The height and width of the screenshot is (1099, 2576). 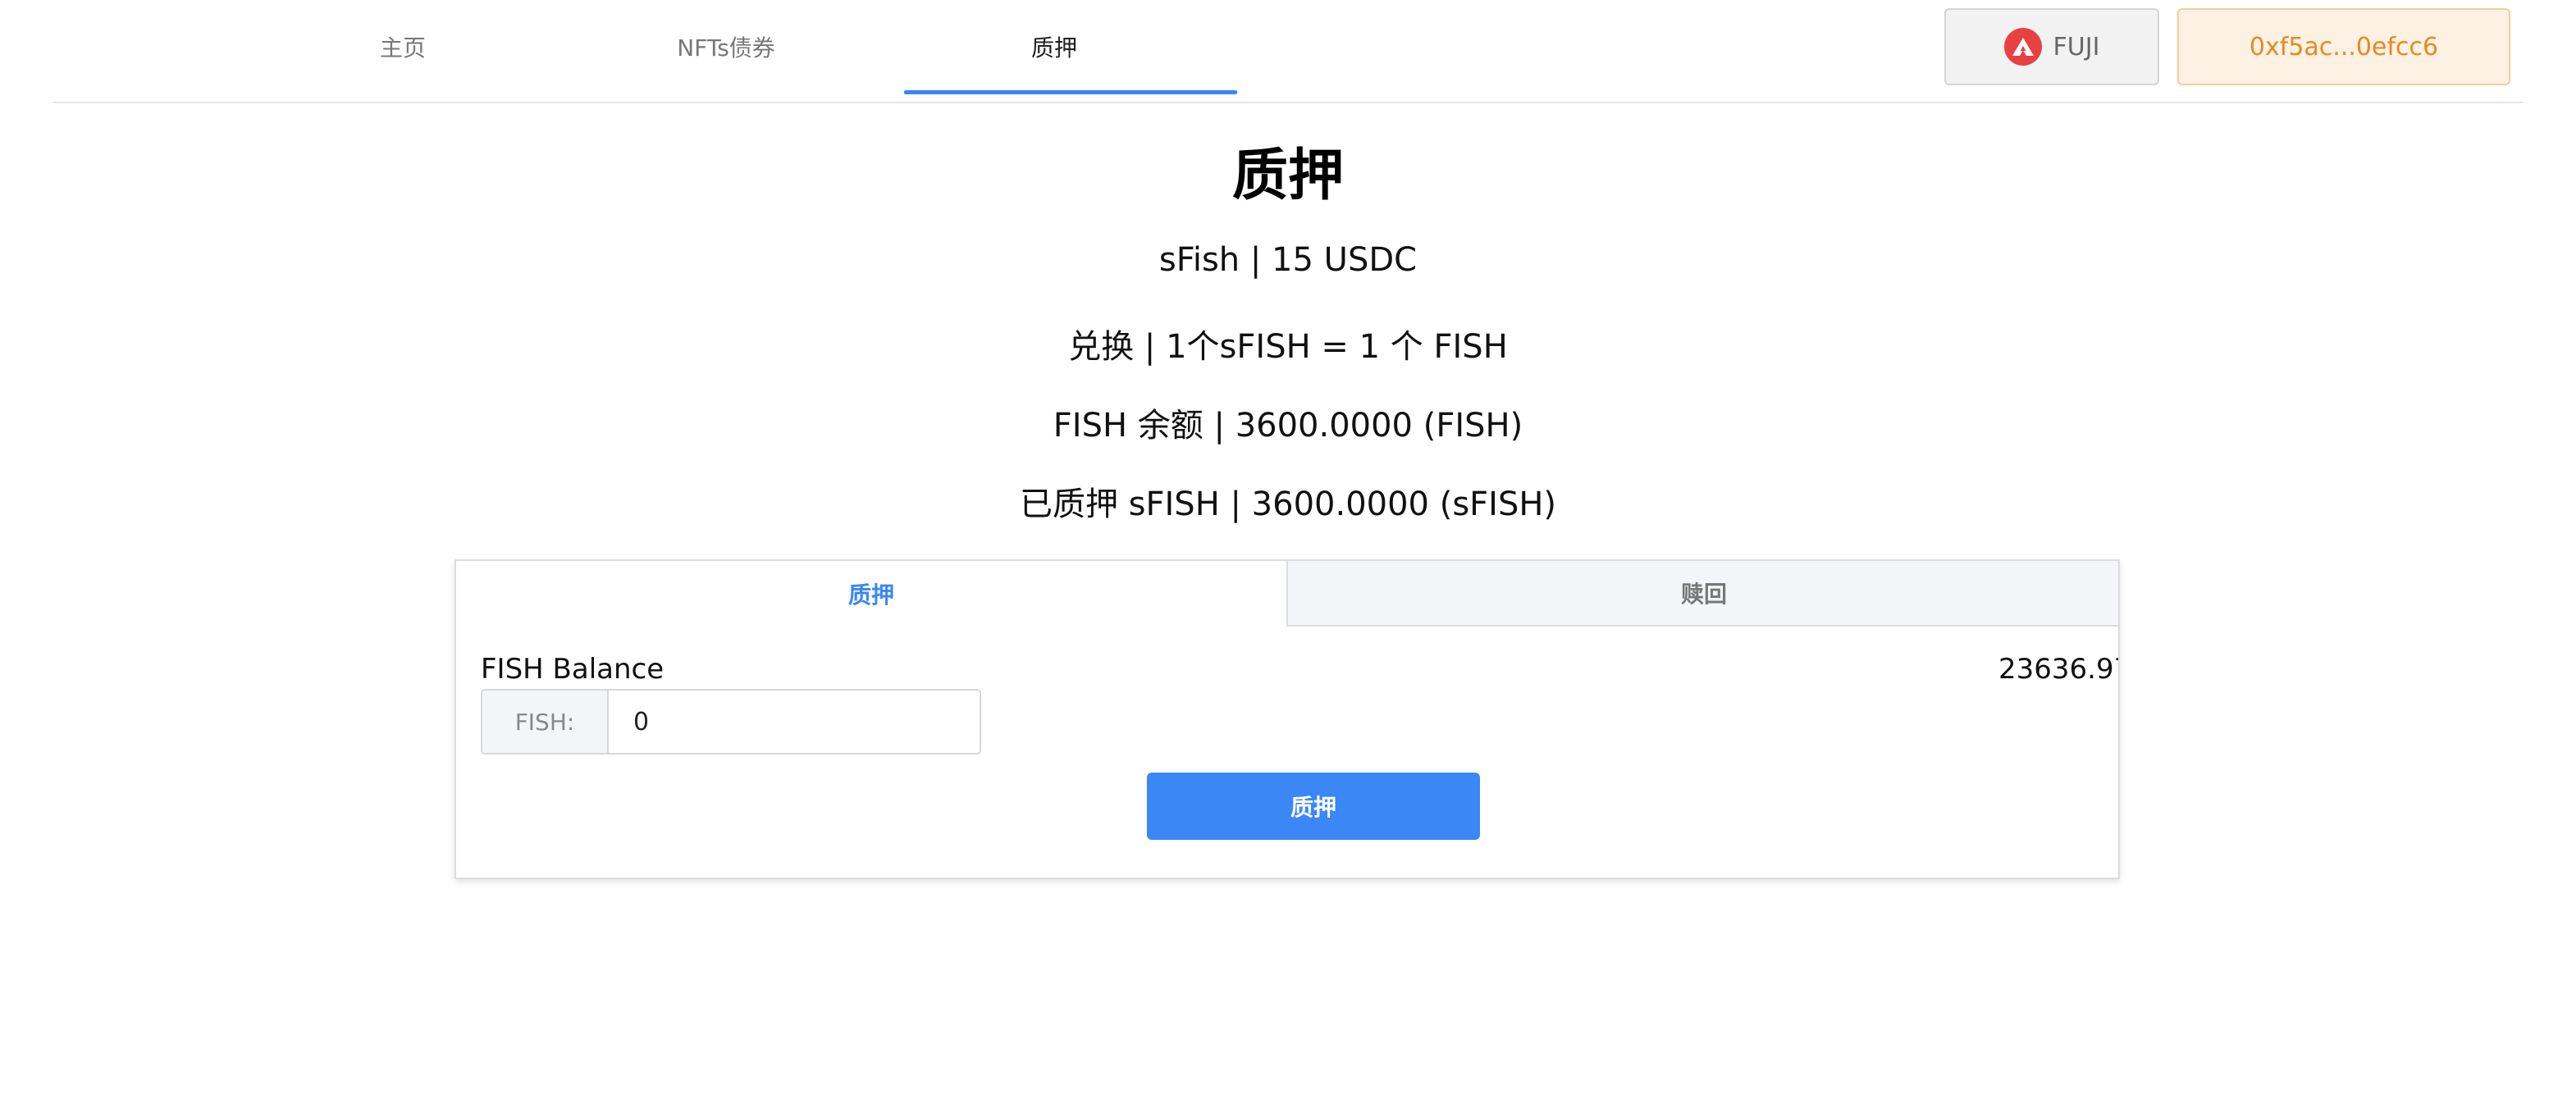 What do you see at coordinates (1054, 46) in the screenshot?
I see `tab-stake: 质押` at bounding box center [1054, 46].